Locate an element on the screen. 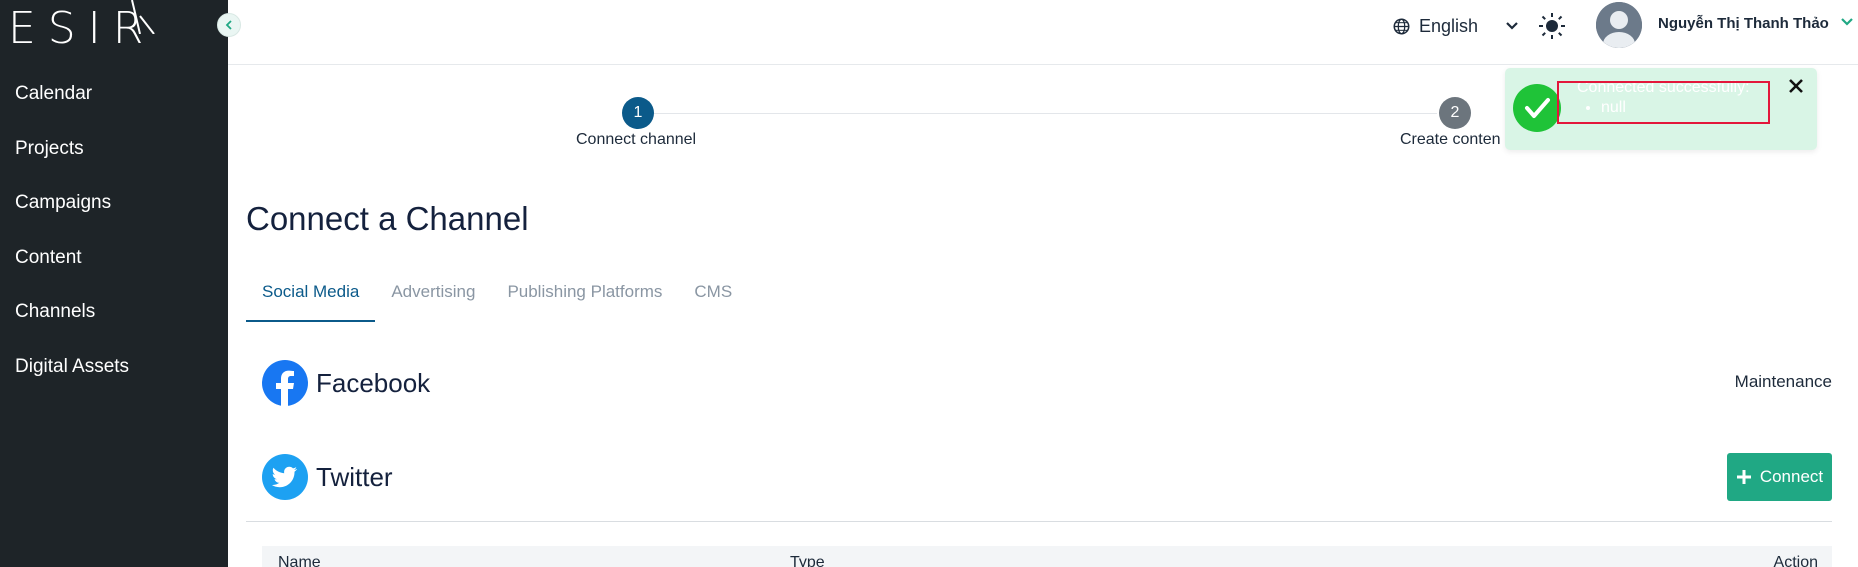 This screenshot has height=567, width=1858. divider is located at coordinates (1039, 521).